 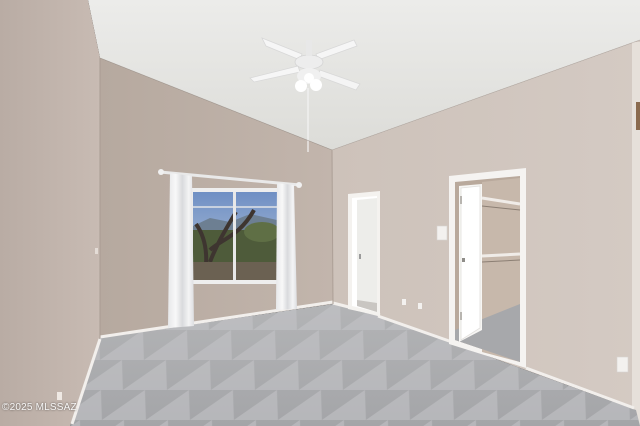 I want to click on door-hinge, so click(x=638, y=116).